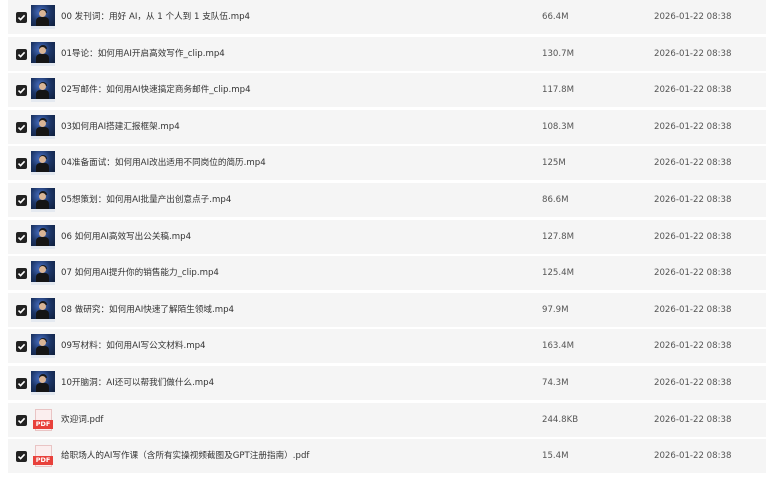 The image size is (768, 484). I want to click on file-name: 给职场人的AI写作课（含所有实操视频截图及GPT注册指南）.pdf, so click(185, 456).